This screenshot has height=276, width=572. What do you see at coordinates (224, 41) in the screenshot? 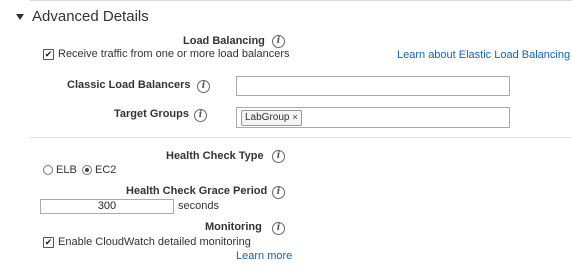
I see `load-balancing-title: Load Balancing` at bounding box center [224, 41].